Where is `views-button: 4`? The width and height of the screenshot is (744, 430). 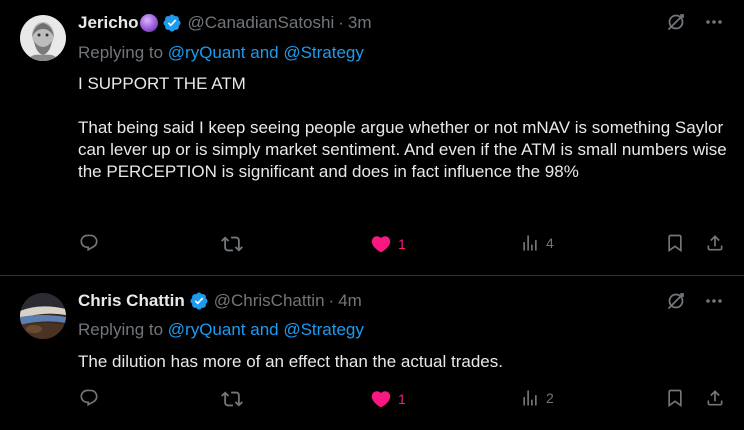
views-button: 4 is located at coordinates (537, 243).